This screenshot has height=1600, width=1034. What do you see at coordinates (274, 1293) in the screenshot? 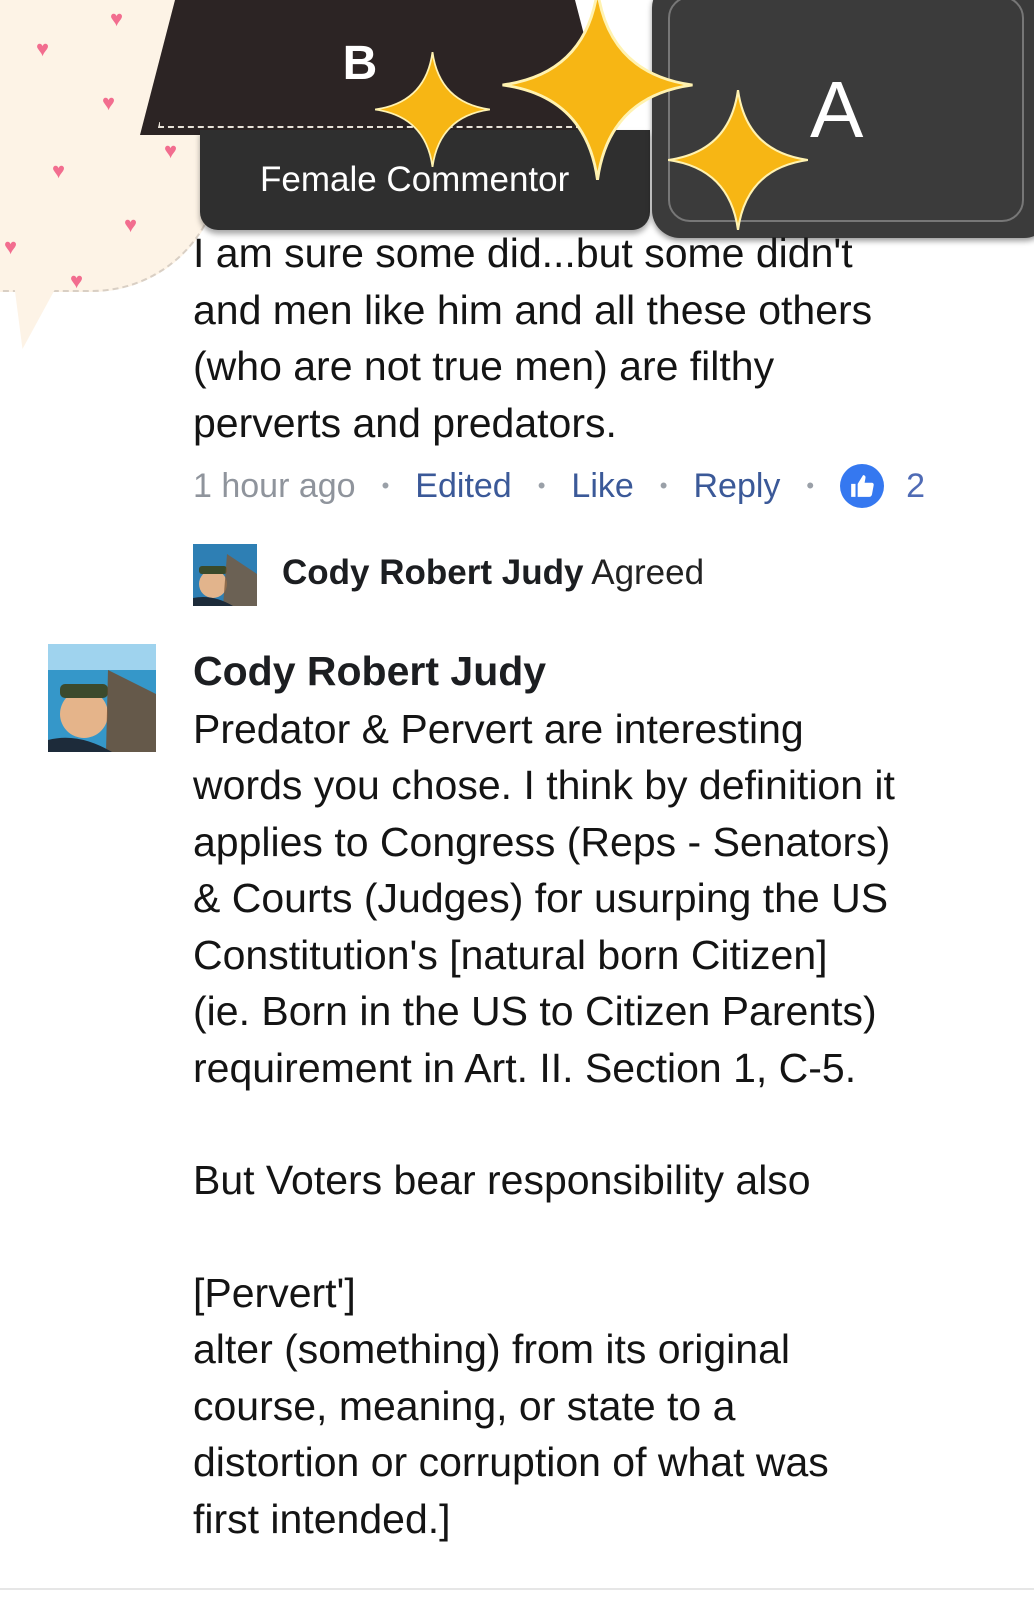
I see `comment-line: [Pervert']` at bounding box center [274, 1293].